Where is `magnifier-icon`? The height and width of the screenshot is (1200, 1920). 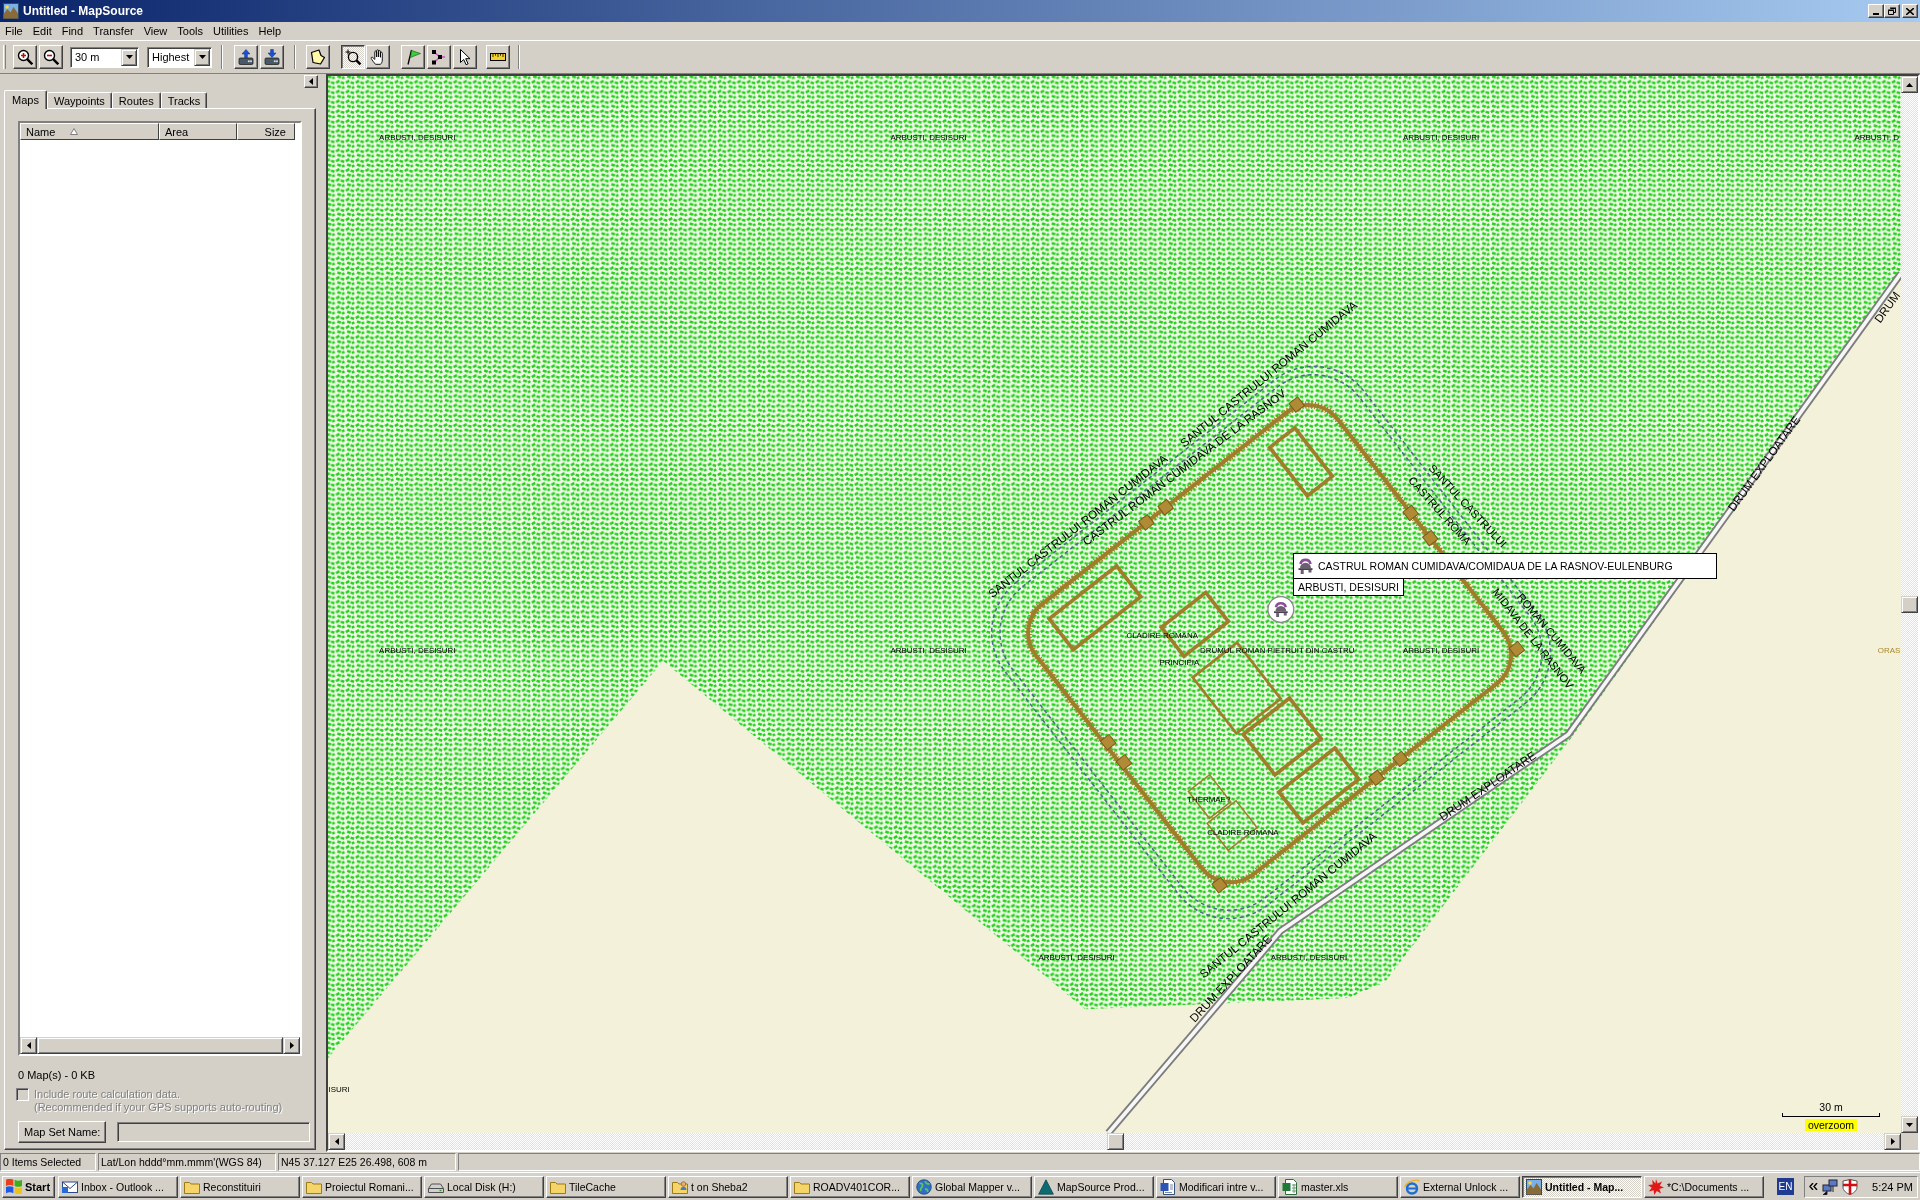 magnifier-icon is located at coordinates (353, 57).